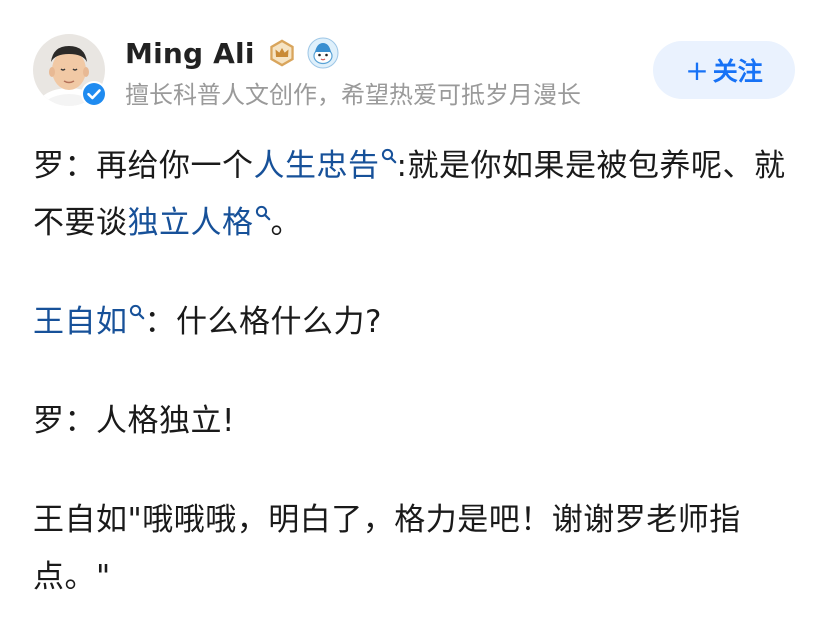  I want to click on author-bio: 擅长科普人文创作，希望热爱可抵岁月漫长, so click(353, 95).